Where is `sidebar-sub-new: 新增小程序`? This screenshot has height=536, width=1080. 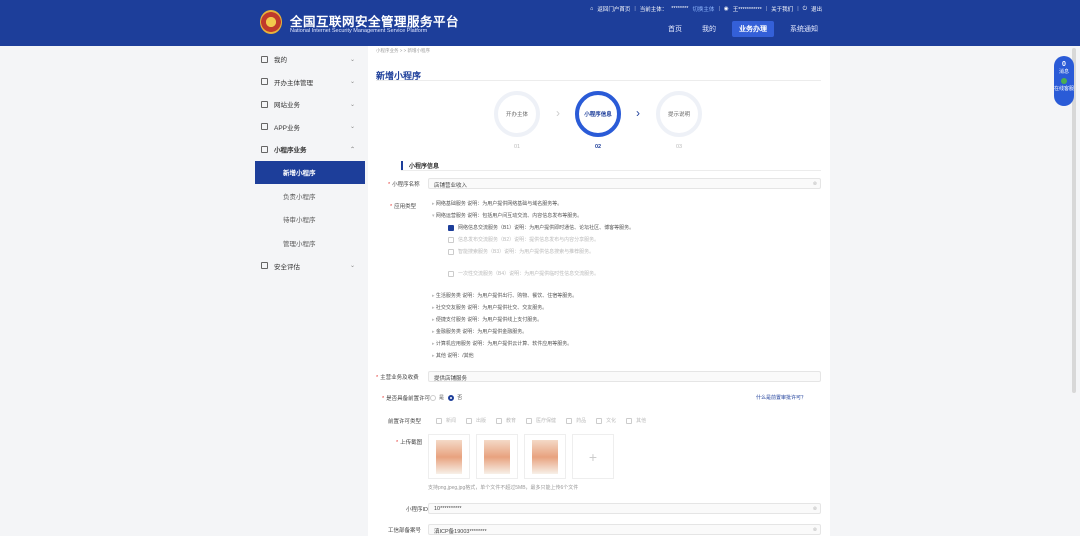 sidebar-sub-new: 新增小程序 is located at coordinates (310, 172).